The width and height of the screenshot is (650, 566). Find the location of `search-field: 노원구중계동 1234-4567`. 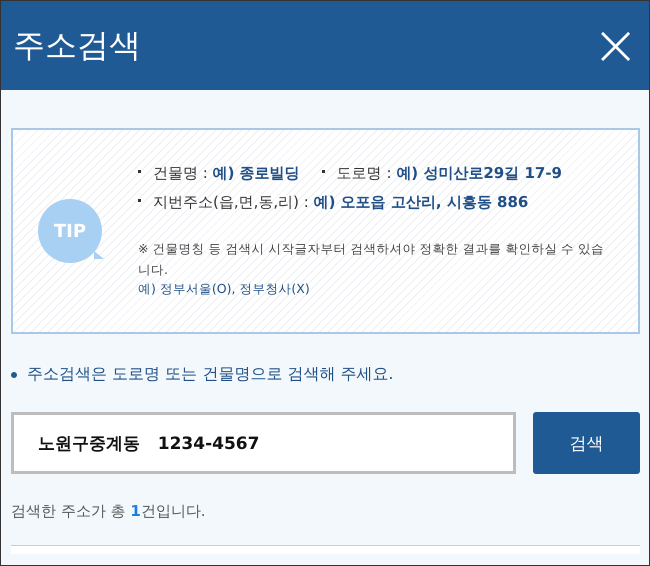

search-field: 노원구중계동 1234-4567 is located at coordinates (263, 443).